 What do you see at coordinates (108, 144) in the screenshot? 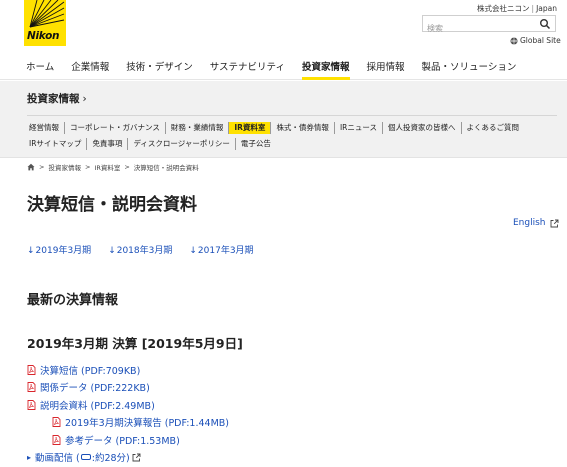
I see `subnav-disclaimer: 免責事項` at bounding box center [108, 144].